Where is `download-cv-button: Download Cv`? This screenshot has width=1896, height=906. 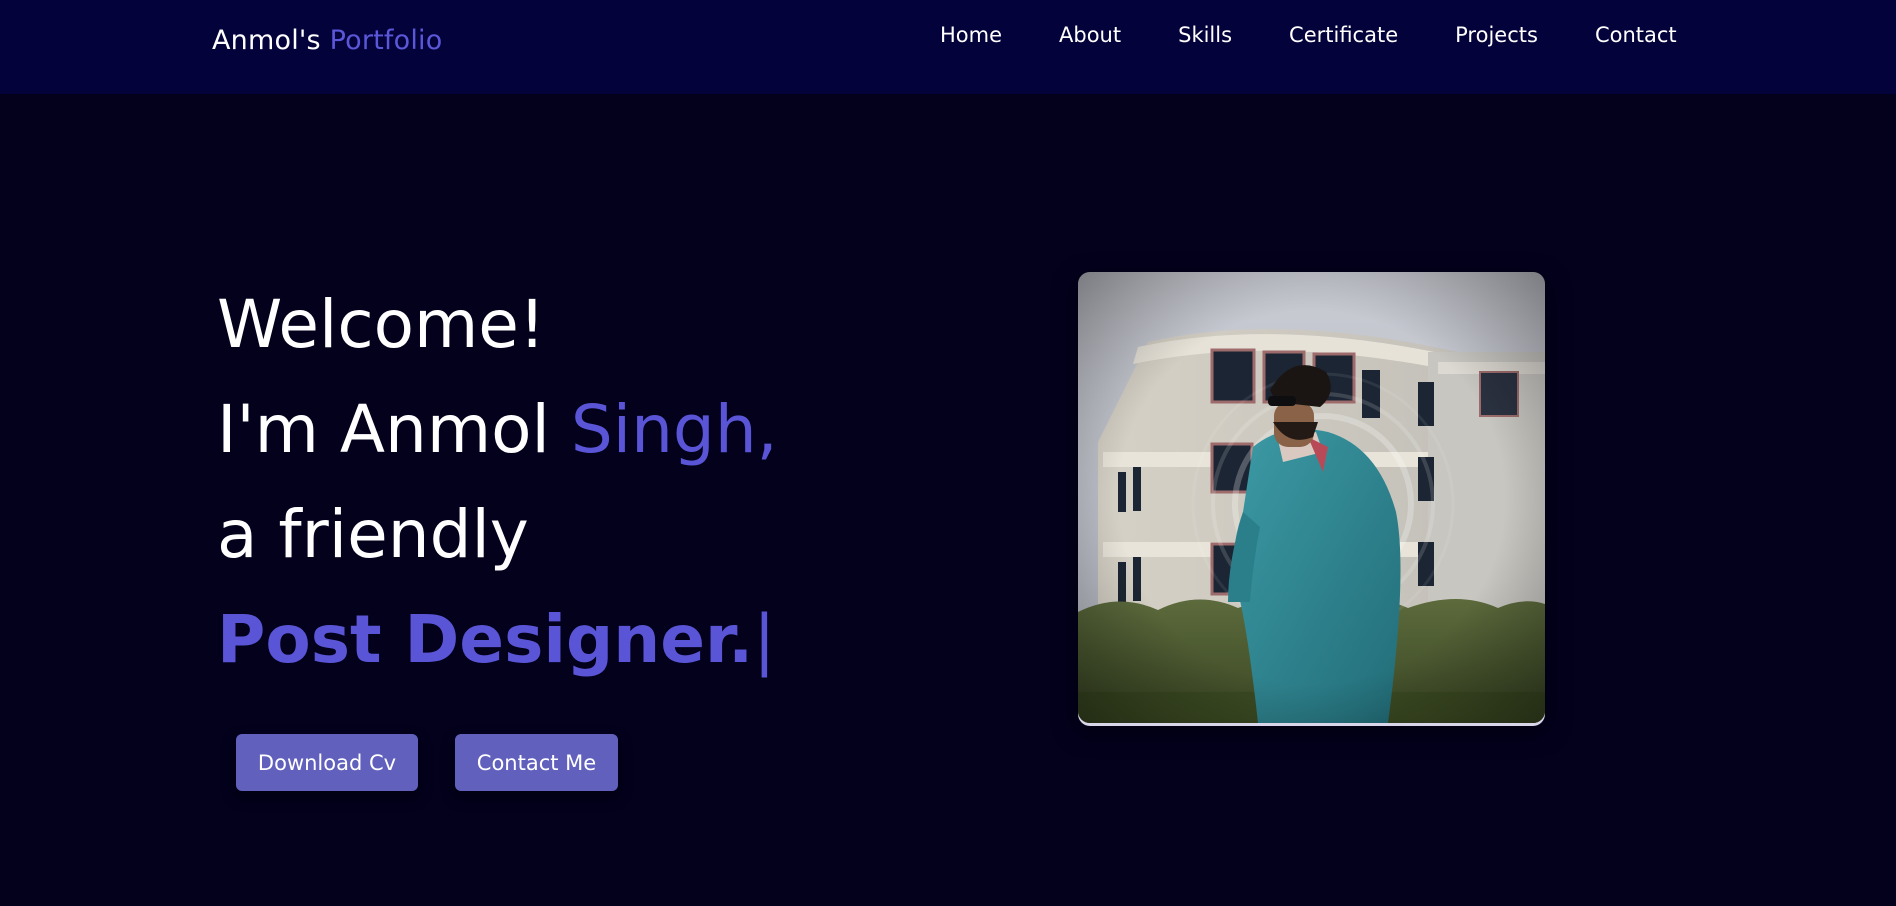 download-cv-button: Download Cv is located at coordinates (327, 762).